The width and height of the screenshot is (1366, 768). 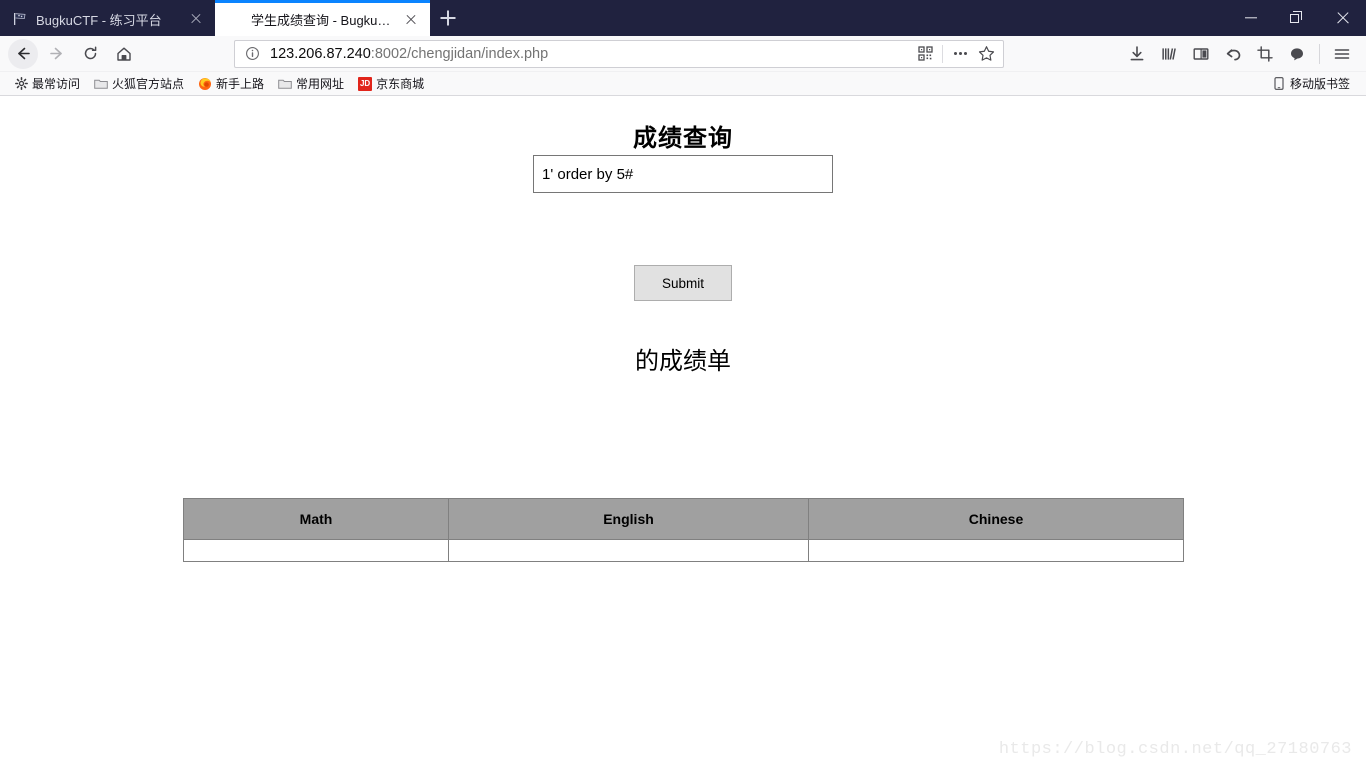 I want to click on page-actions-icon, so click(x=960, y=54).